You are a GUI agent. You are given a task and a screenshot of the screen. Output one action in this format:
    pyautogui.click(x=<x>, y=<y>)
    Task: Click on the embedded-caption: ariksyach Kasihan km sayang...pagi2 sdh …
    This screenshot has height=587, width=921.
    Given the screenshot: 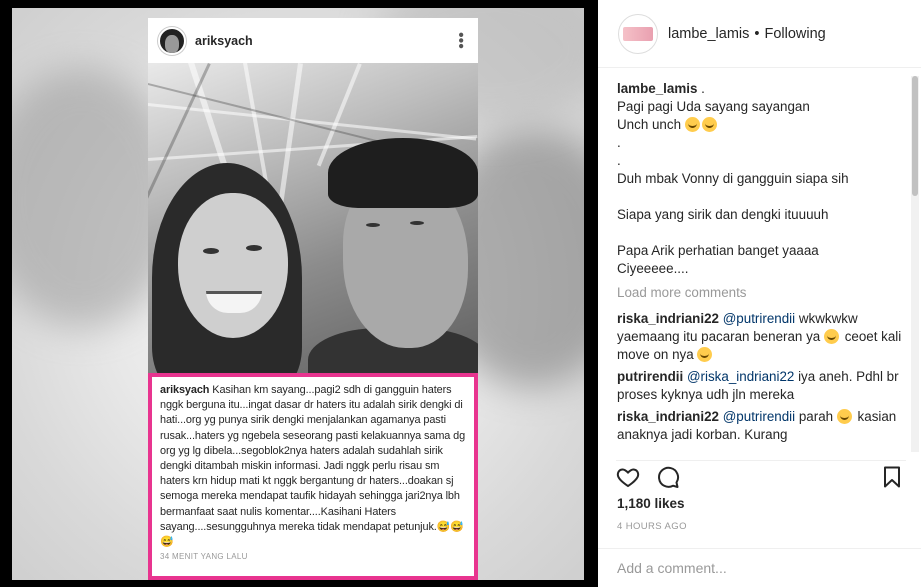 What is the action you would take?
    pyautogui.click(x=313, y=466)
    